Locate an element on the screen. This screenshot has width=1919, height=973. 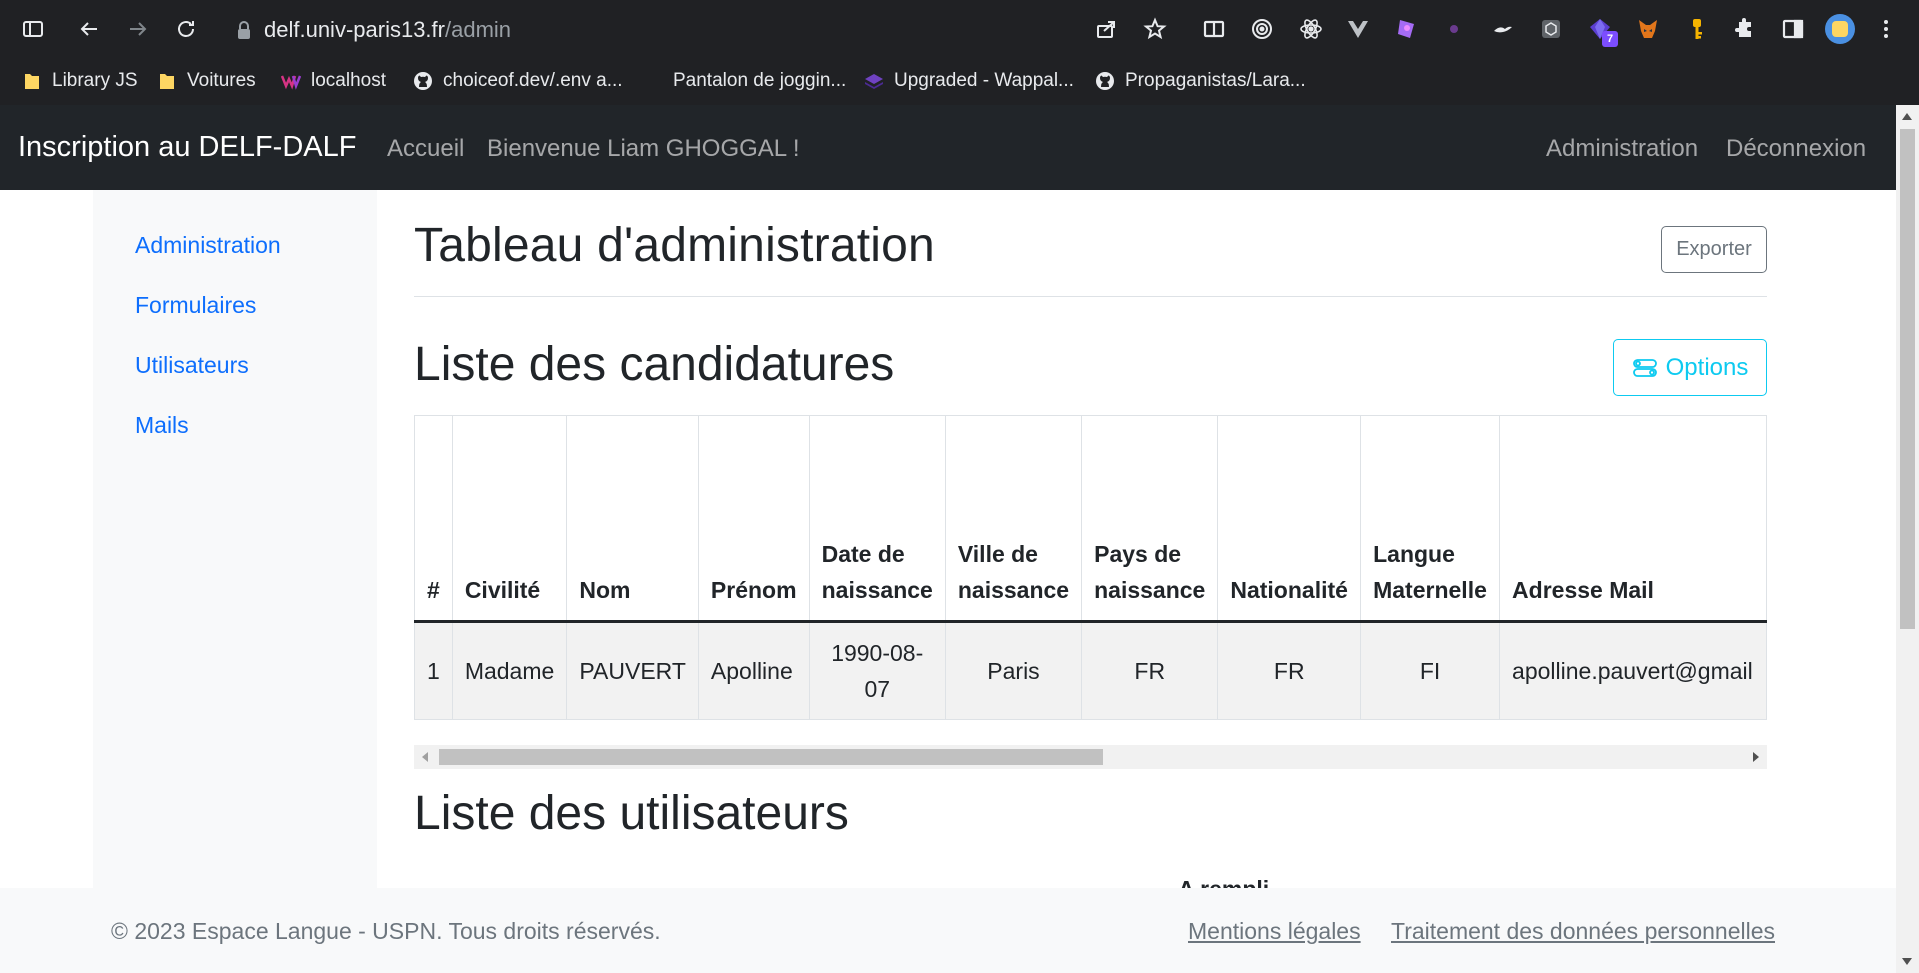
options-button: Options is located at coordinates (1690, 367).